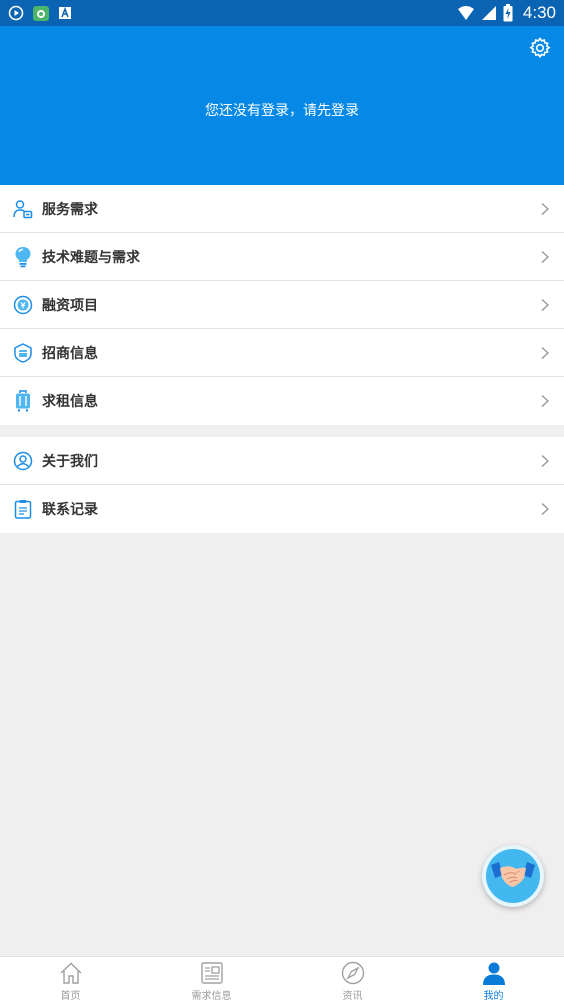 The height and width of the screenshot is (1005, 564). I want to click on nav-item-news: 资讯, so click(352, 981).